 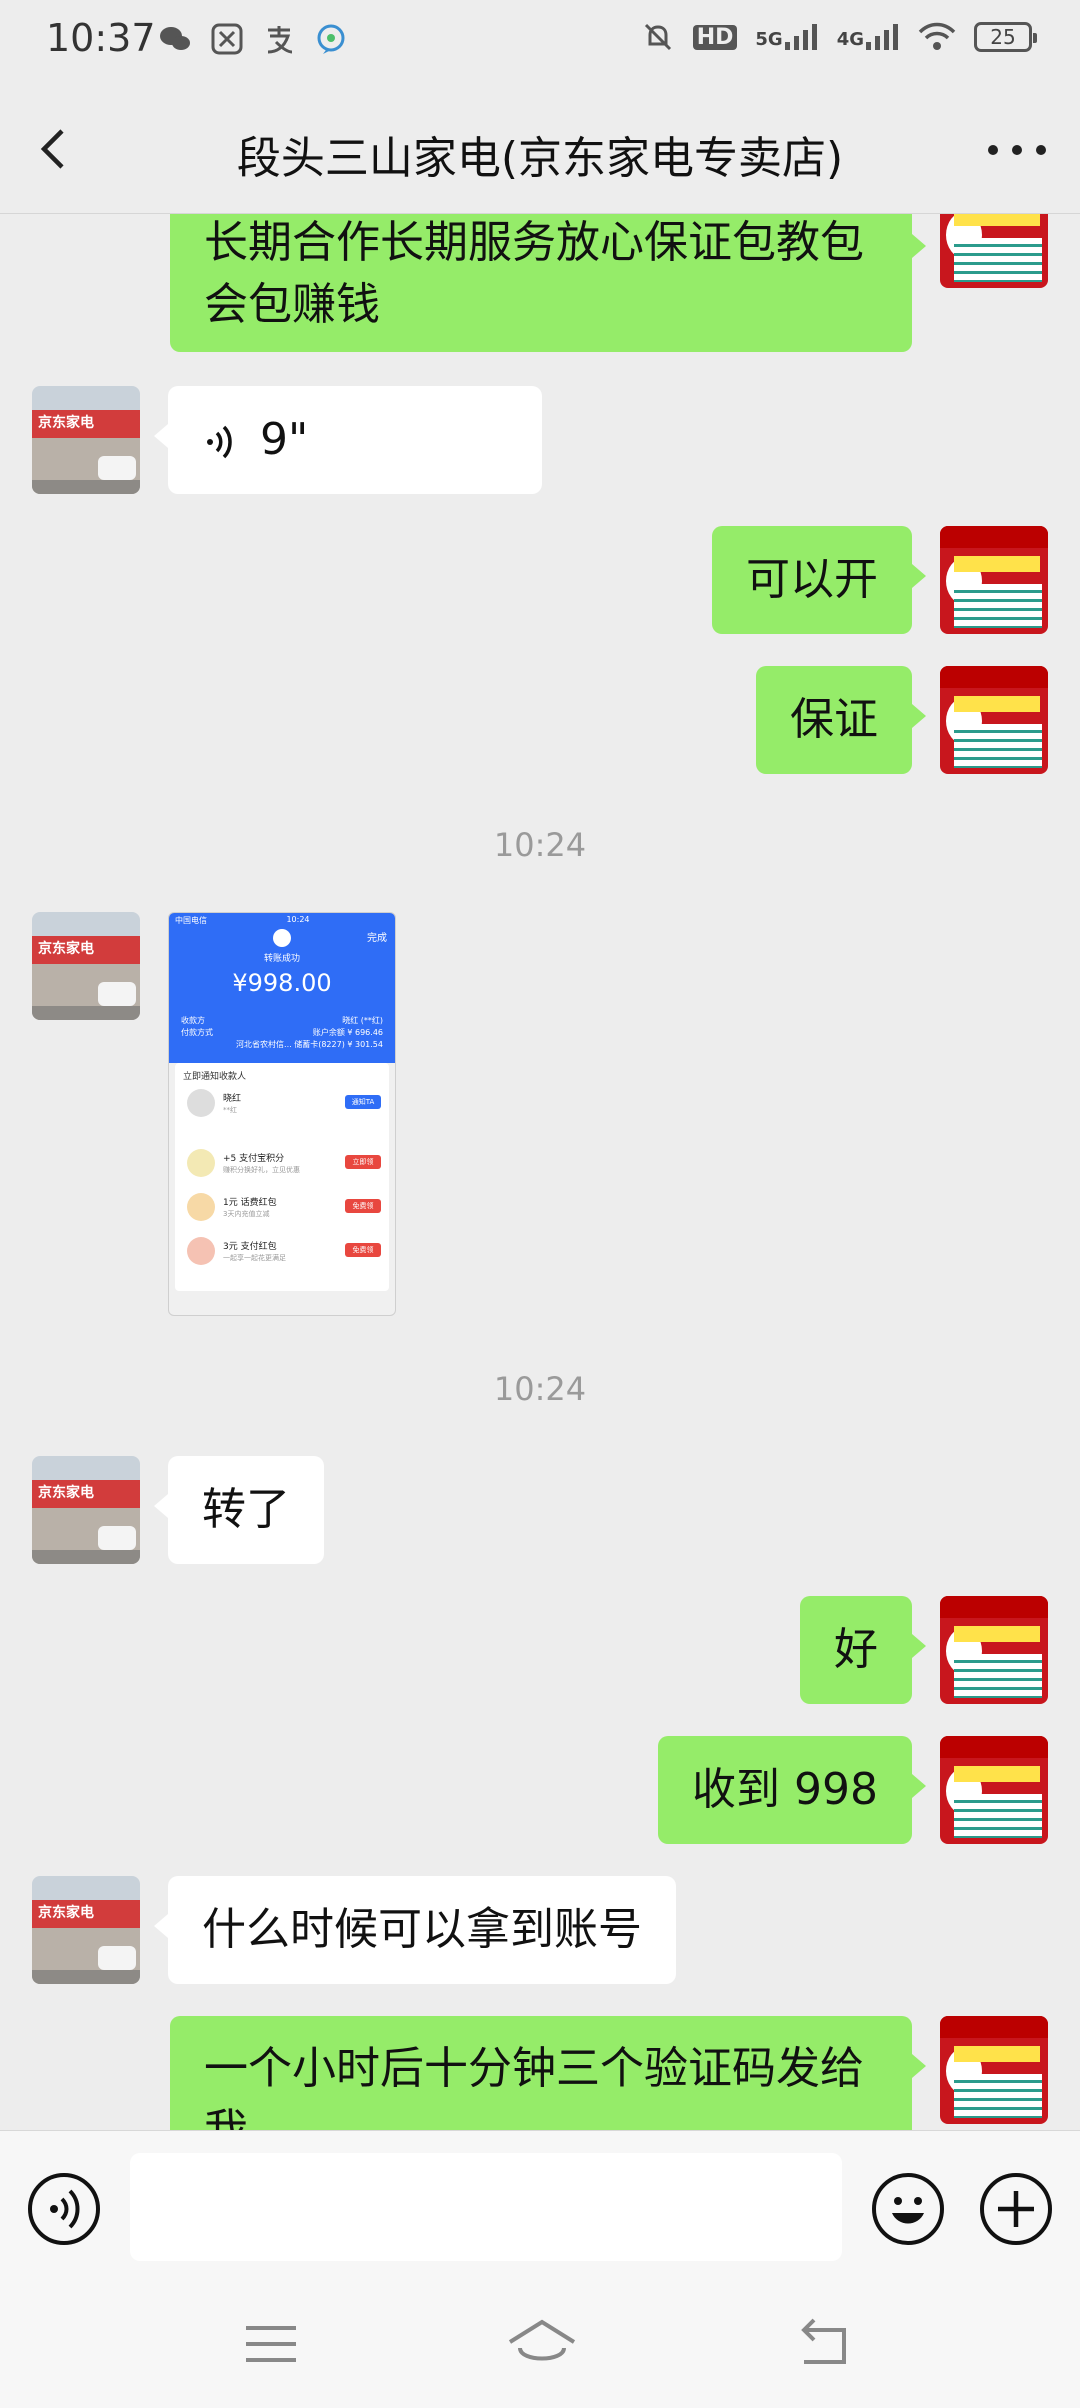 I want to click on message-text: 收到 998, so click(x=785, y=1789).